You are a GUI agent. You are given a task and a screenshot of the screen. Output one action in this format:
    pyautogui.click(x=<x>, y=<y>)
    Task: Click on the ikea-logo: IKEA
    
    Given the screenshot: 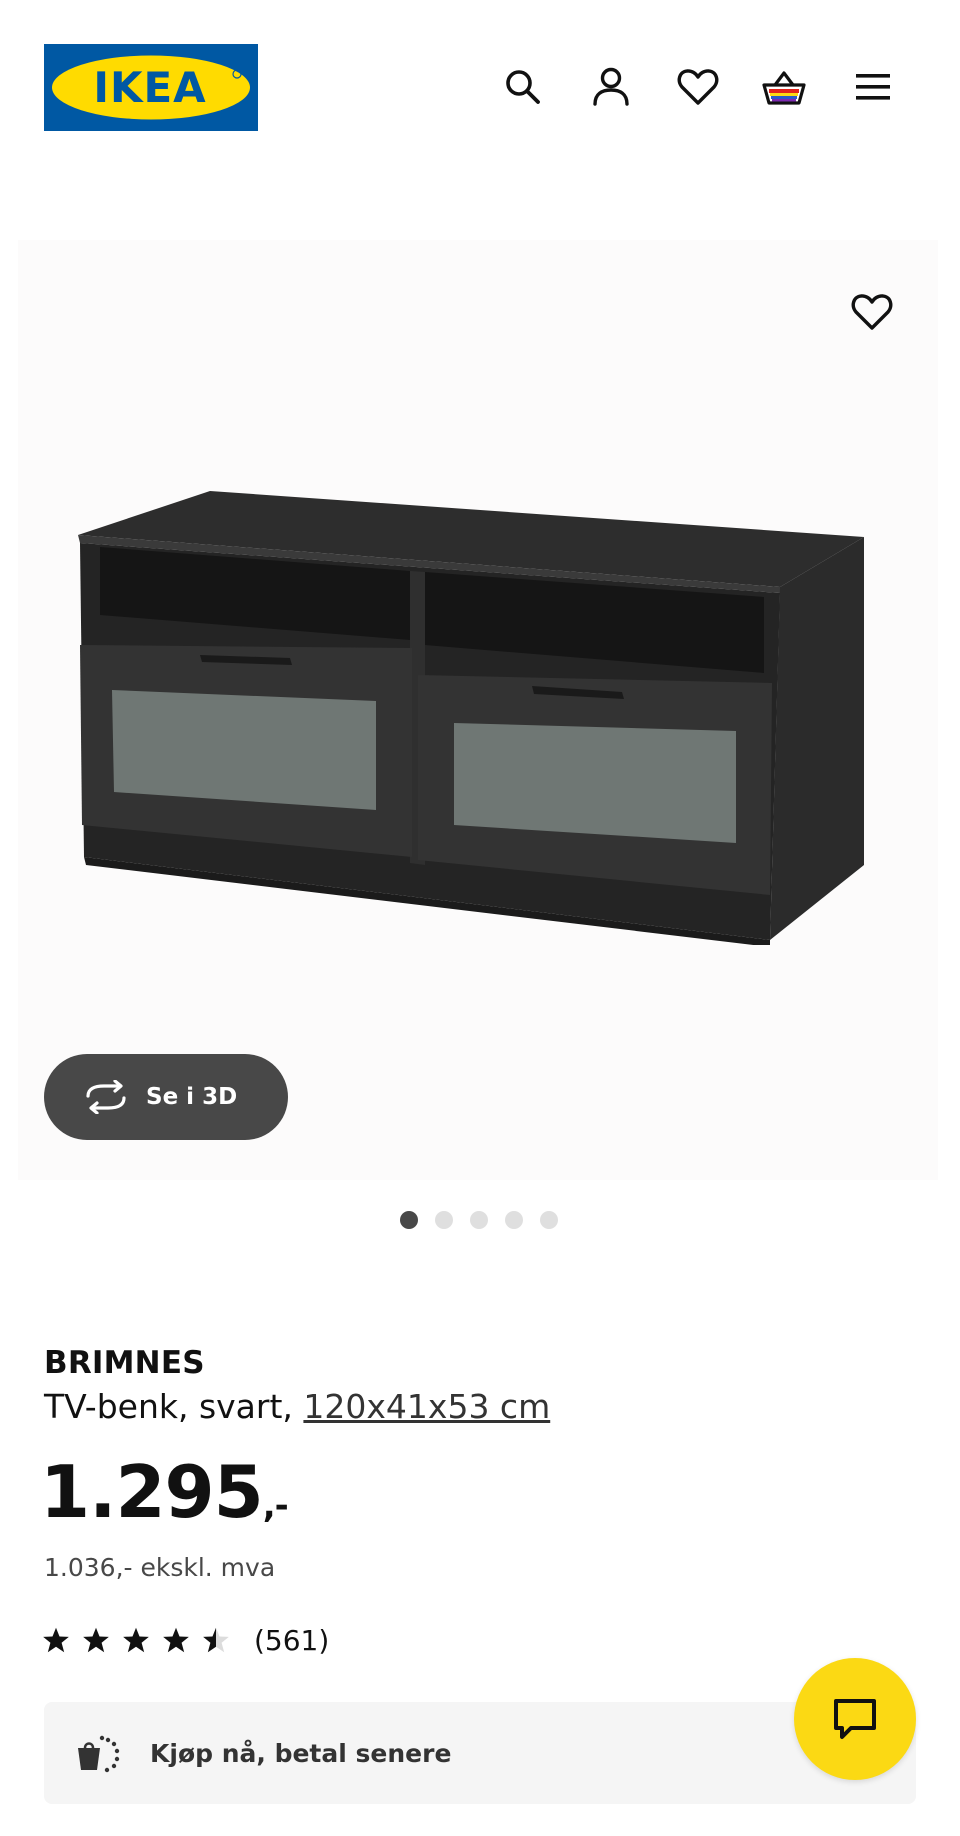 What is the action you would take?
    pyautogui.click(x=151, y=87)
    